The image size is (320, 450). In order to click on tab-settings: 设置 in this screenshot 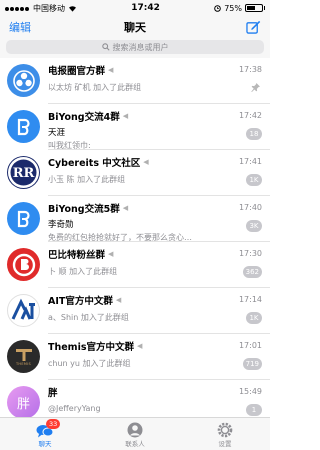, I will do `click(225, 434)`.